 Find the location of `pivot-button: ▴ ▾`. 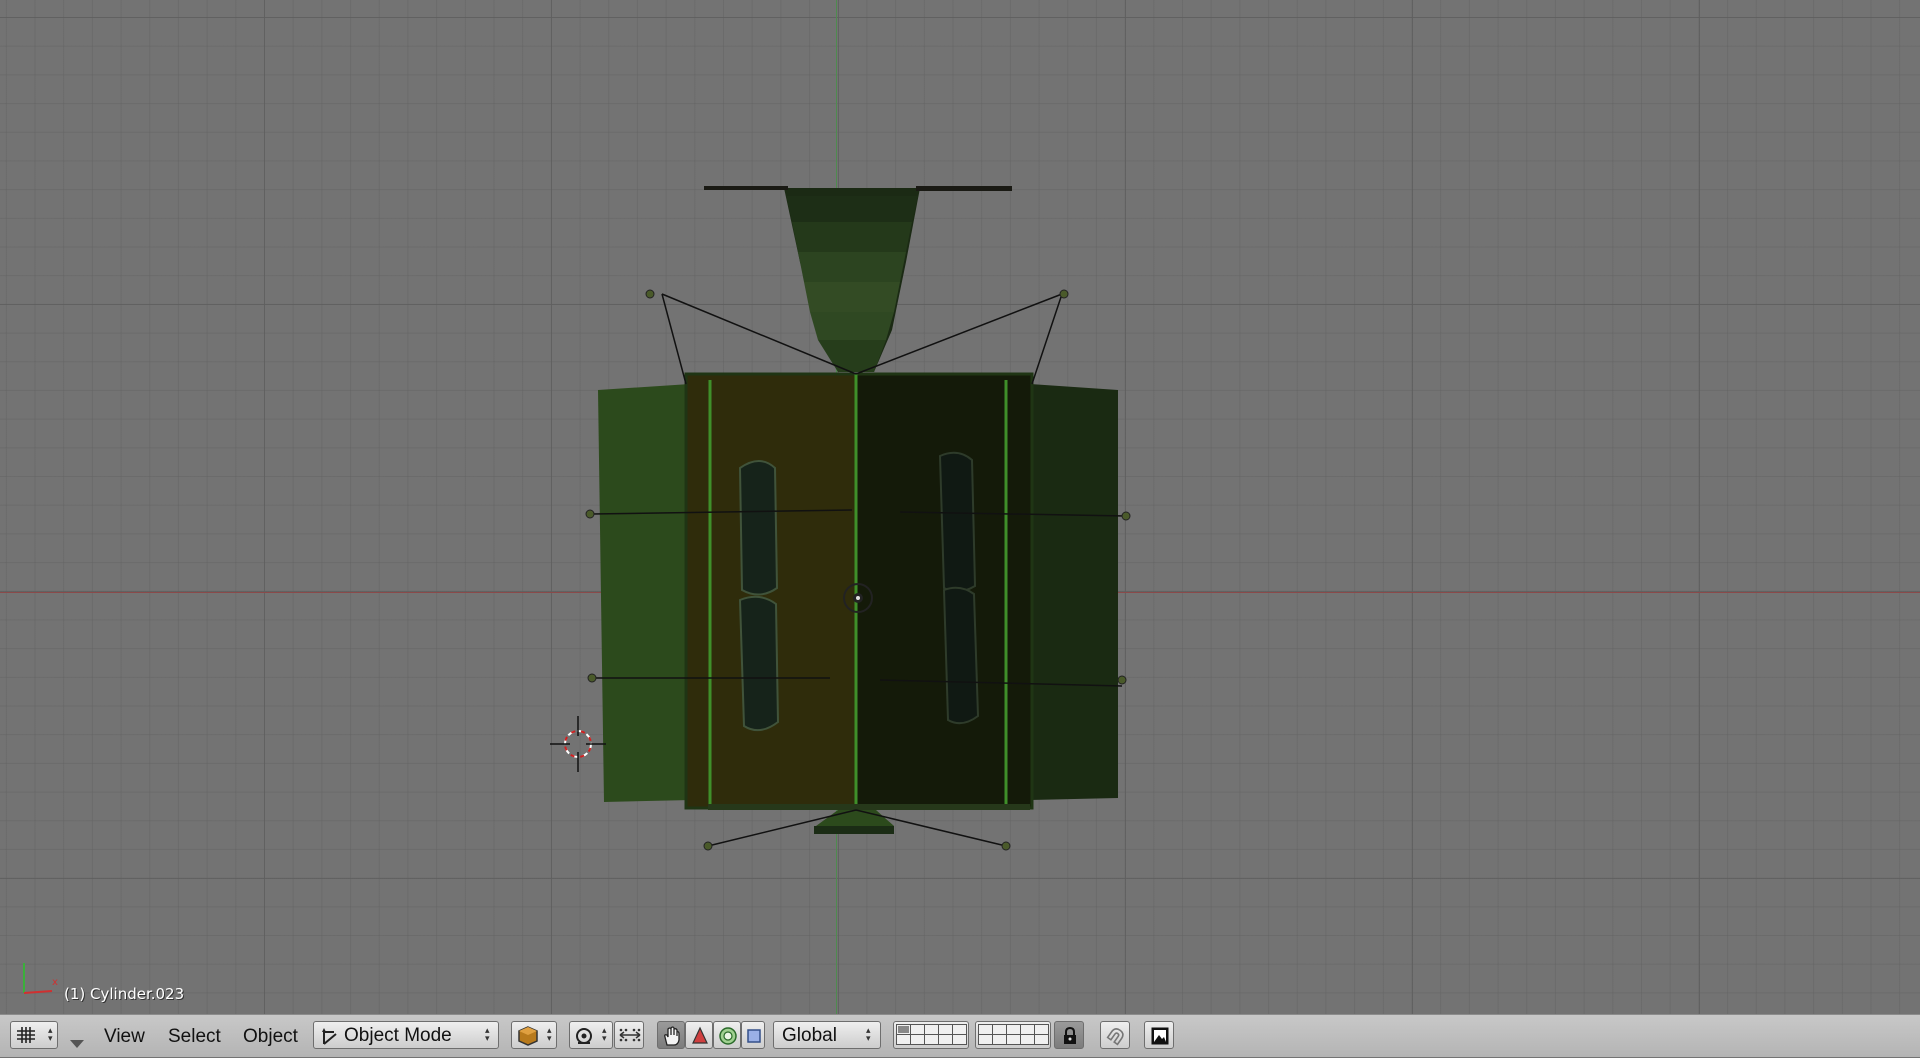

pivot-button: ▴ ▾ is located at coordinates (591, 1035).